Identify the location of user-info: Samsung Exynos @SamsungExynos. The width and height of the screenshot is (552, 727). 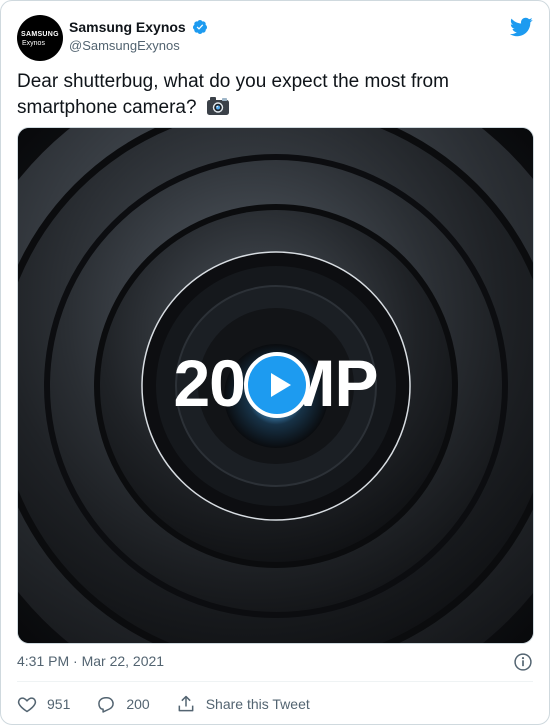
(138, 35).